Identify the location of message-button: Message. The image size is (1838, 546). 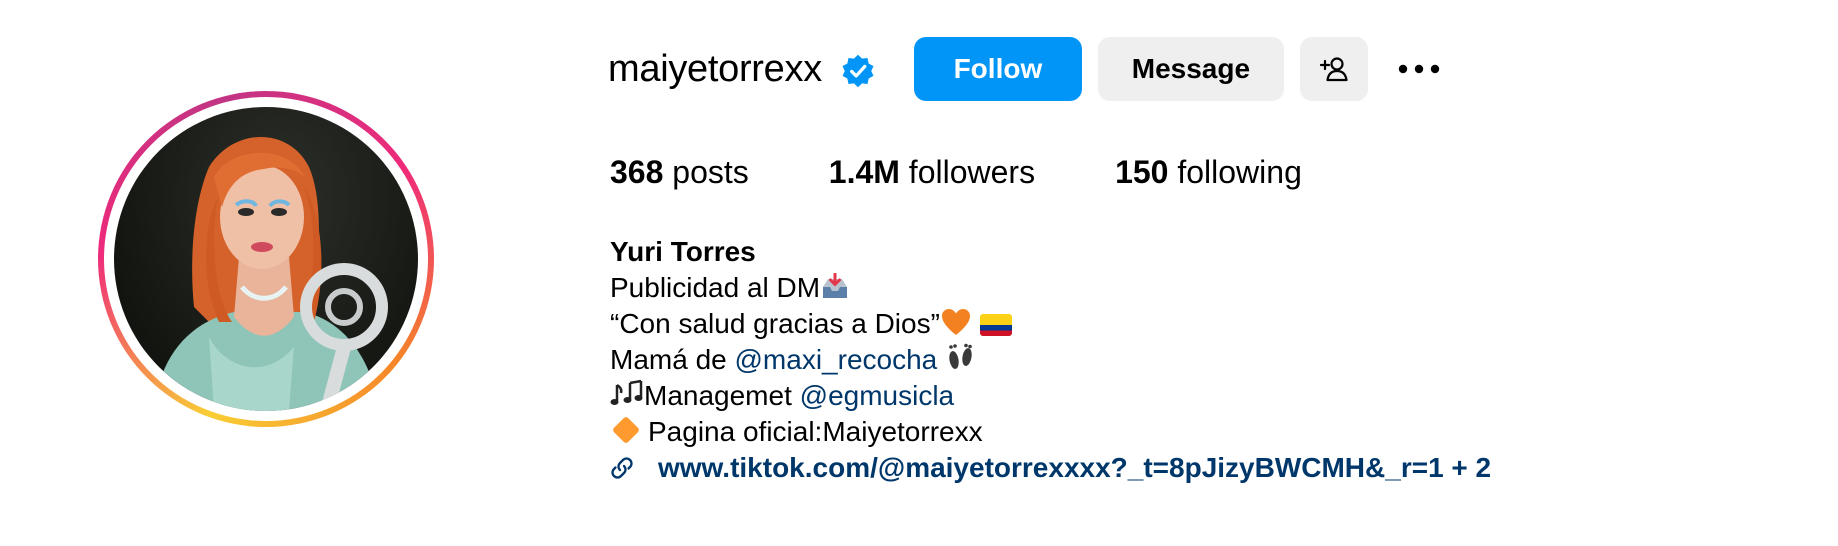
(1190, 69).